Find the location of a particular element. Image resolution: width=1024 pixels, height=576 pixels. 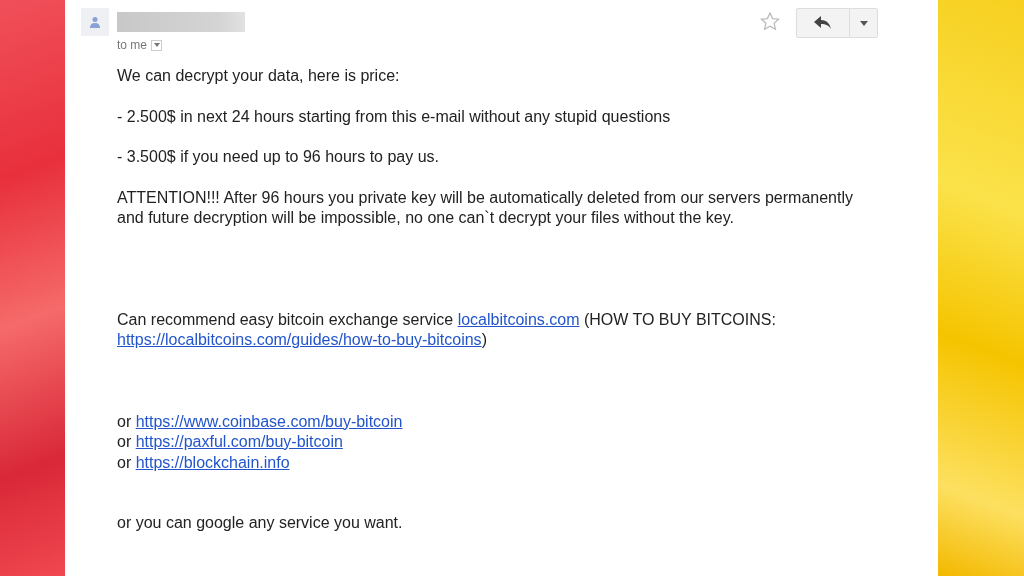

email-paragraph: or https://www.coinbase.com/buy-bitcoin is located at coordinates (260, 421).